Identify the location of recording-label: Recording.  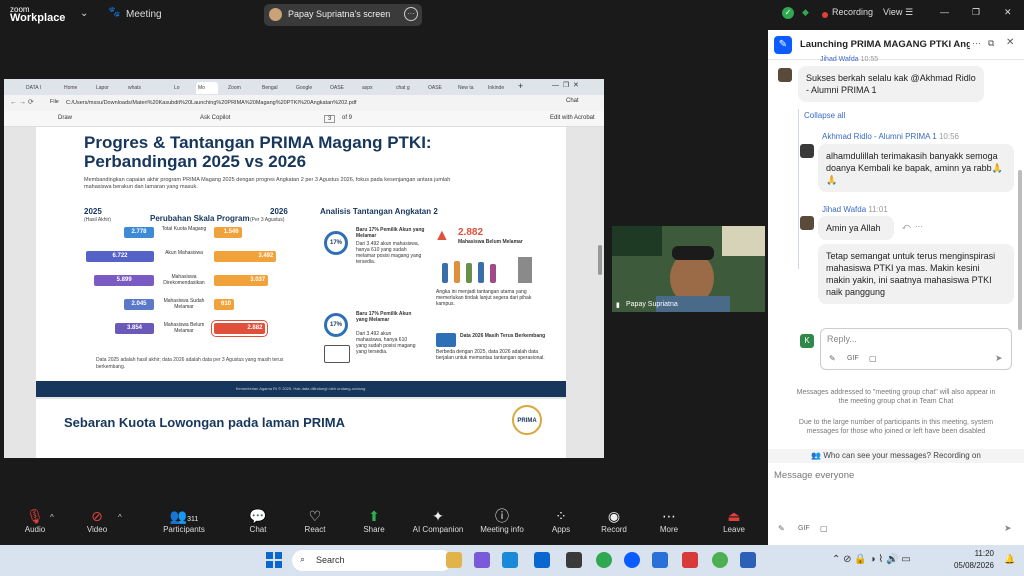
(852, 12).